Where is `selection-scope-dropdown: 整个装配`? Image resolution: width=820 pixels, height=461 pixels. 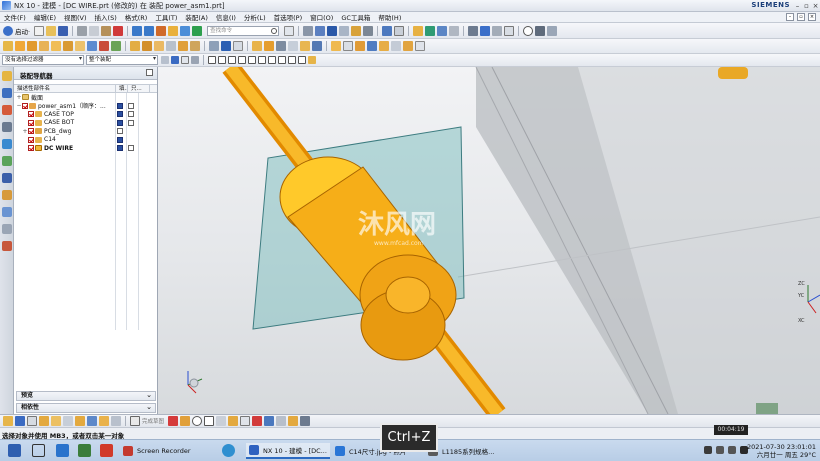
selection-scope-dropdown: 整个装配 is located at coordinates (122, 60).